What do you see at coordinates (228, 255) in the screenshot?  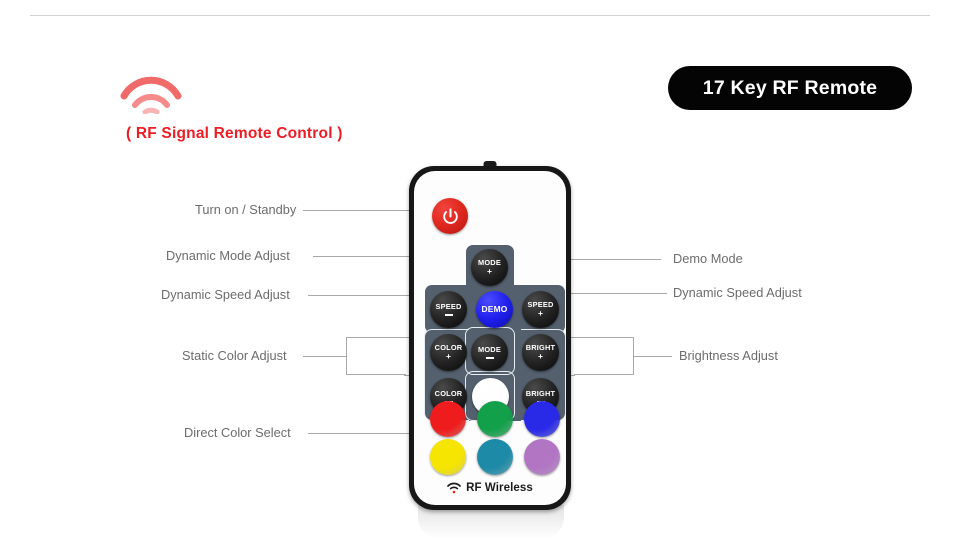 I see `callout-dynamic-mode-adjust: Dynamic Mode Adjust` at bounding box center [228, 255].